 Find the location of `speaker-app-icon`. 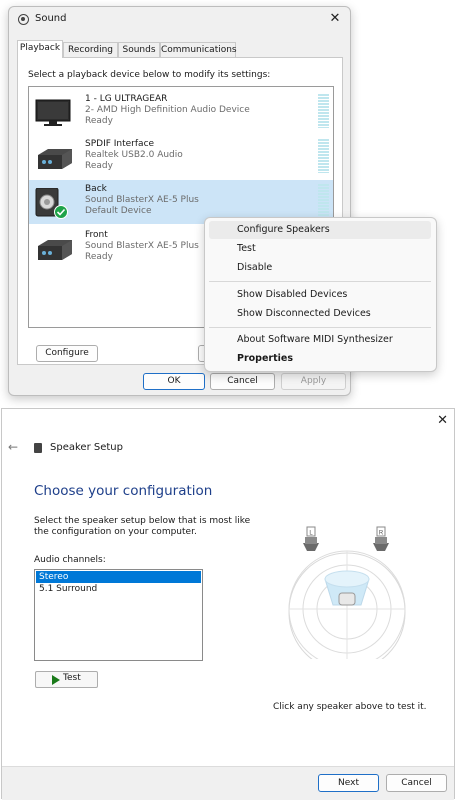

speaker-app-icon is located at coordinates (23, 19).